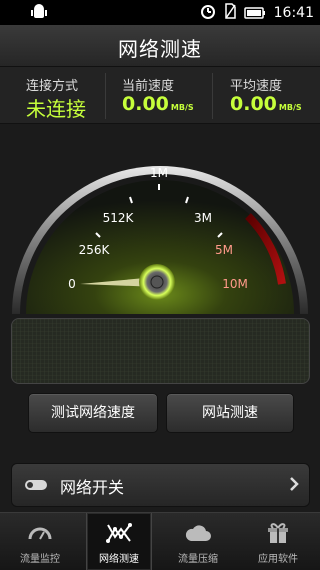 The height and width of the screenshot is (570, 320). What do you see at coordinates (92, 487) in the screenshot?
I see `network-switch-label: 网络开关` at bounding box center [92, 487].